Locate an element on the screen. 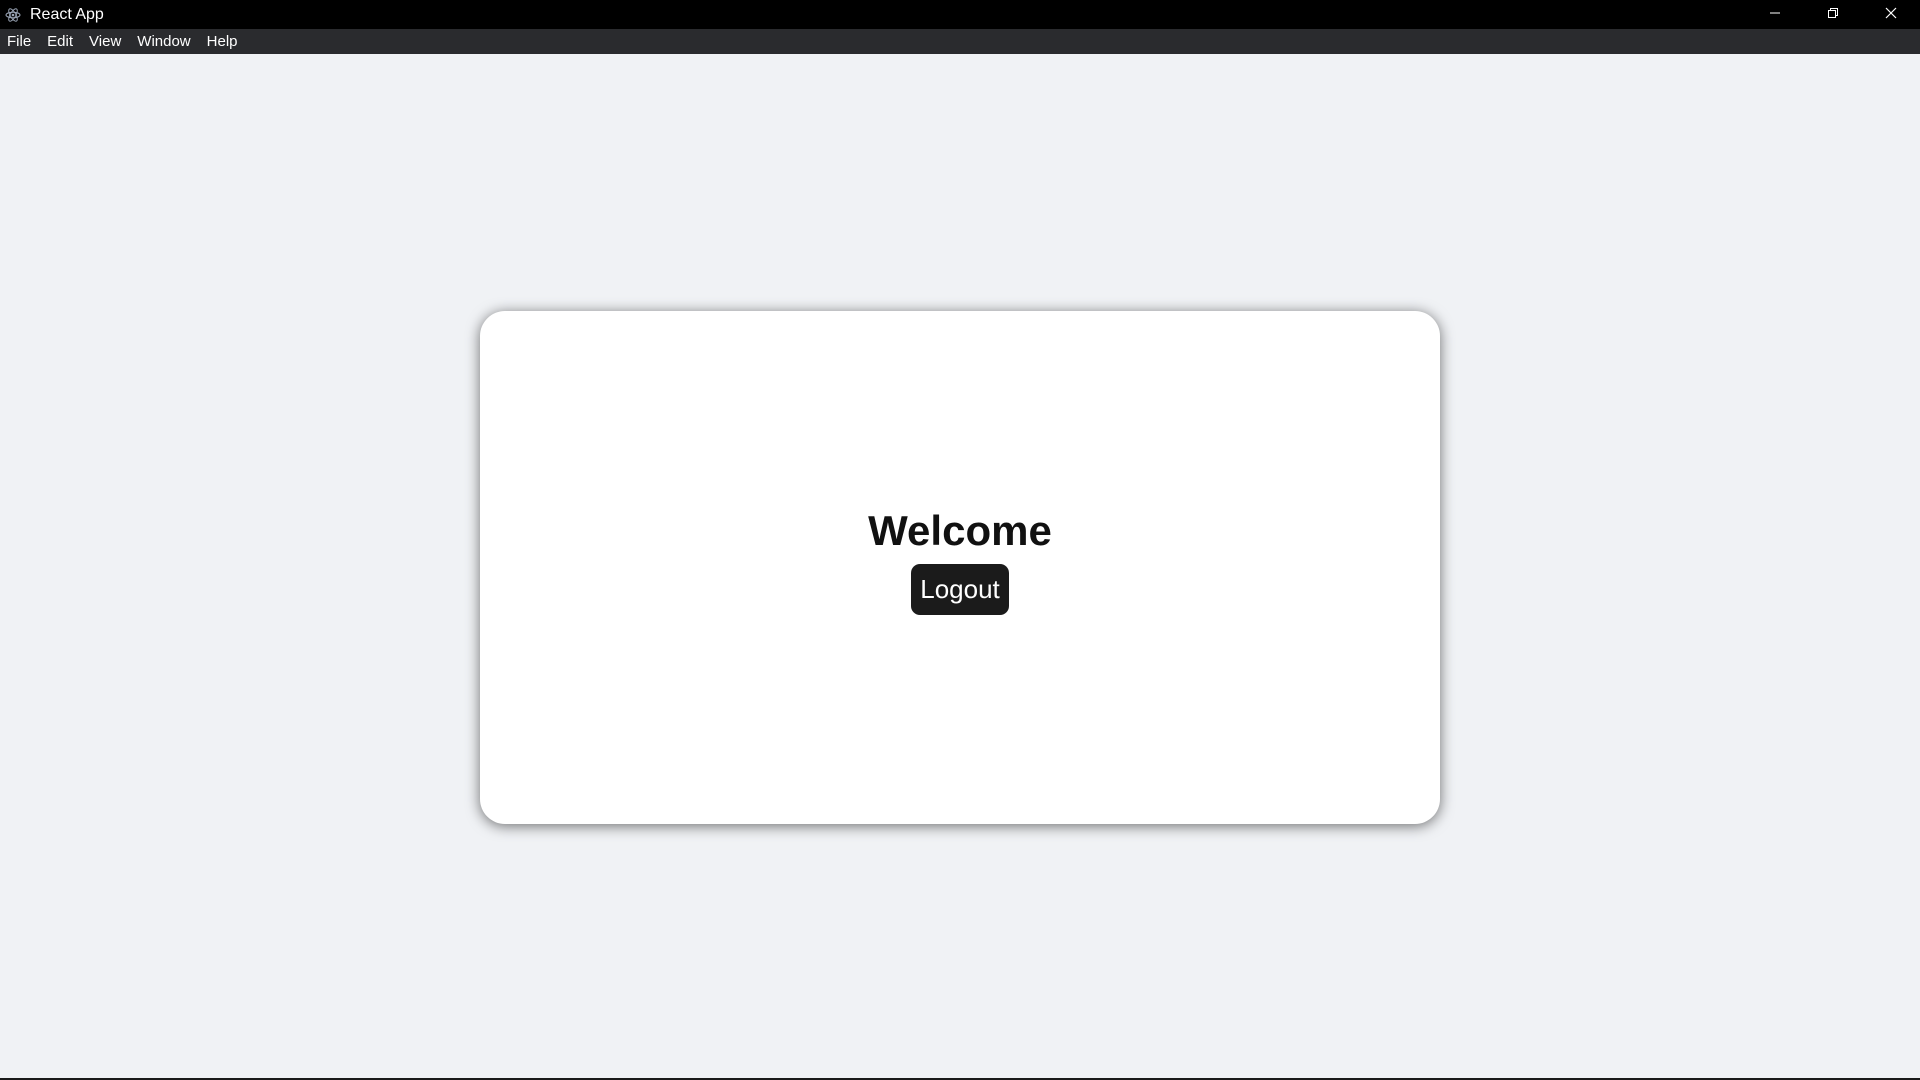 This screenshot has width=1920, height=1080. menu-help: Help is located at coordinates (222, 41).